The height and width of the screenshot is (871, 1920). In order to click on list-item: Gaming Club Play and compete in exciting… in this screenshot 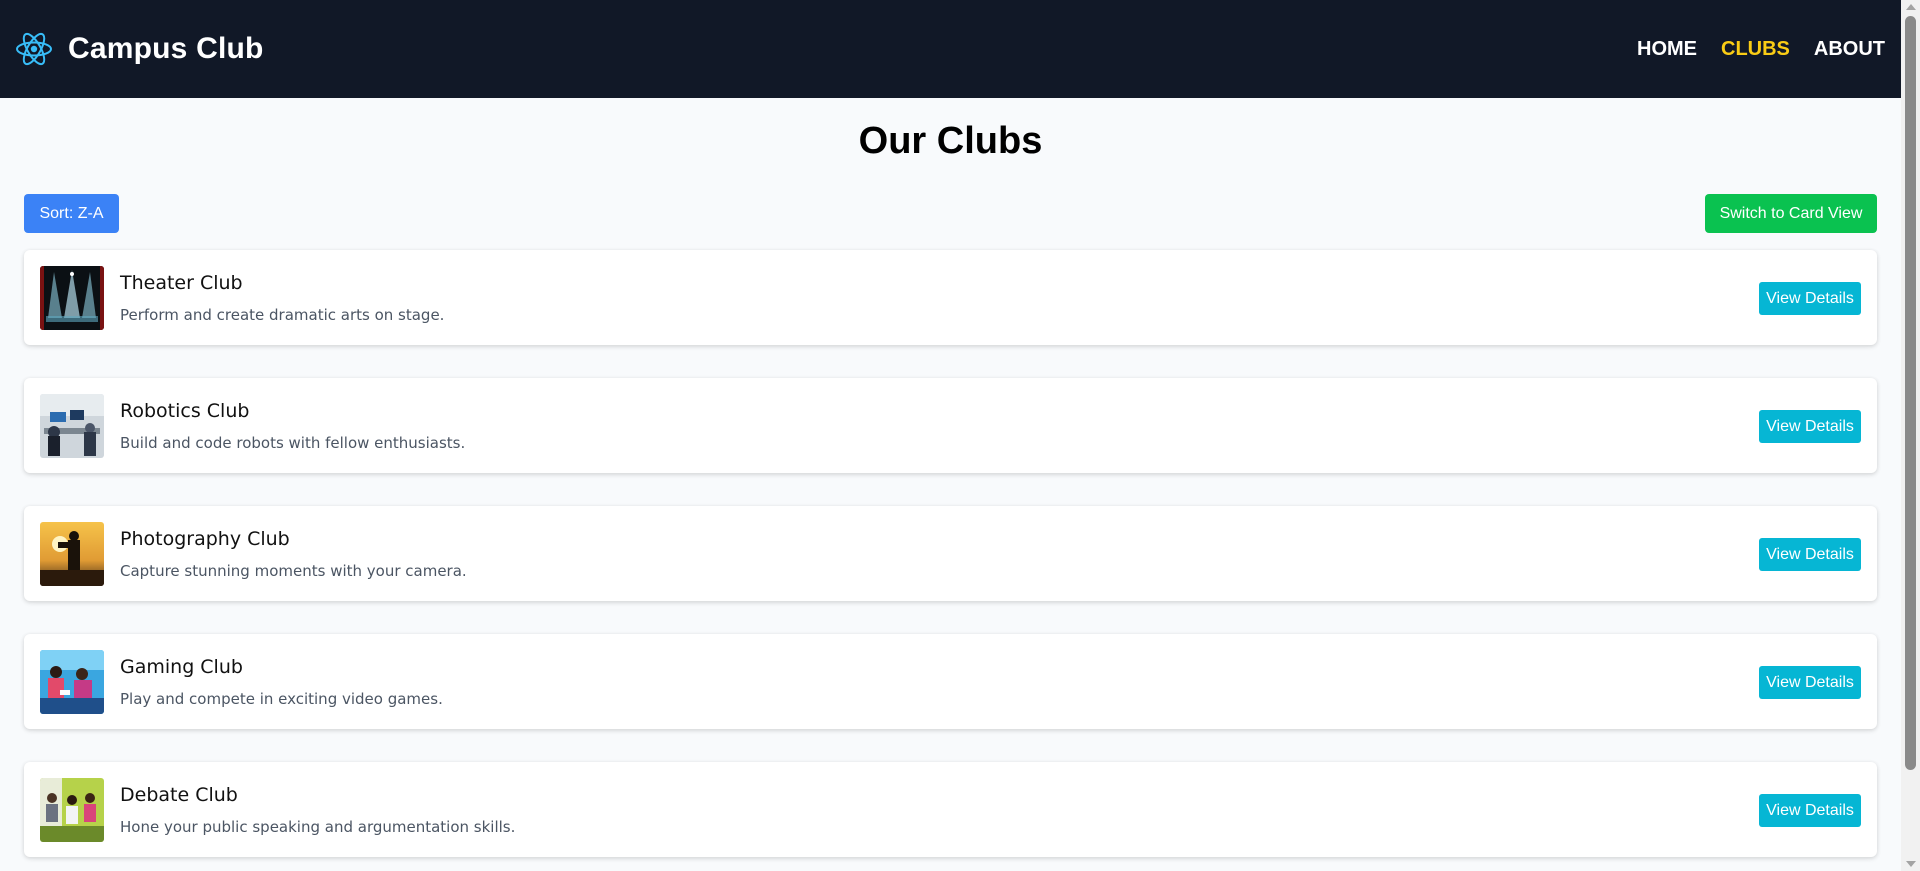, I will do `click(950, 681)`.